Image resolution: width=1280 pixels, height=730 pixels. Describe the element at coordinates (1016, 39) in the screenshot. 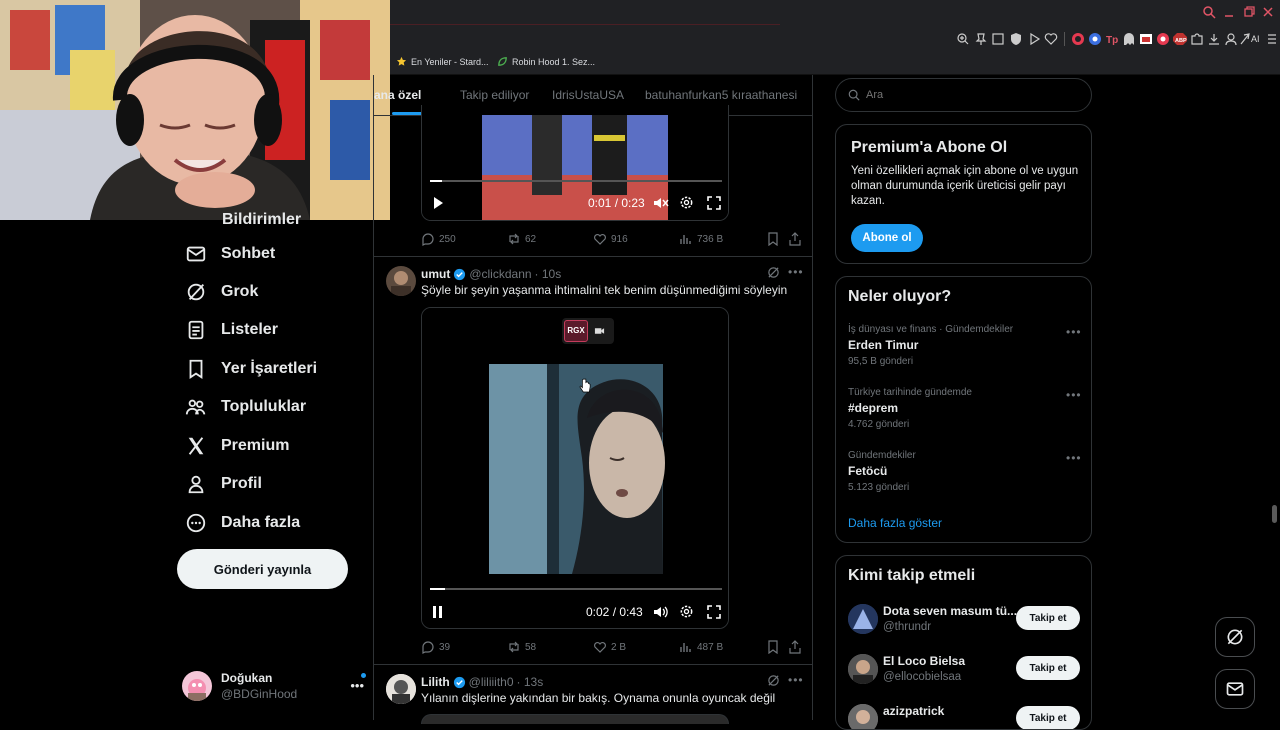

I see `shield-icon` at that location.